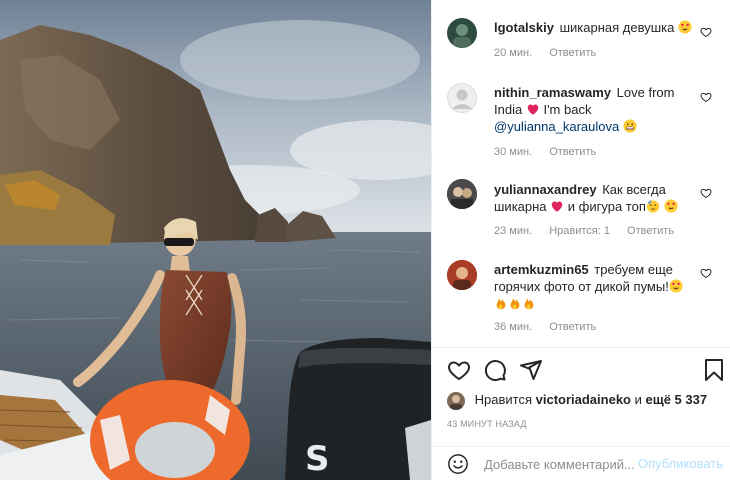 The height and width of the screenshot is (480, 730). Describe the element at coordinates (495, 370) in the screenshot. I see `comment-icon` at that location.